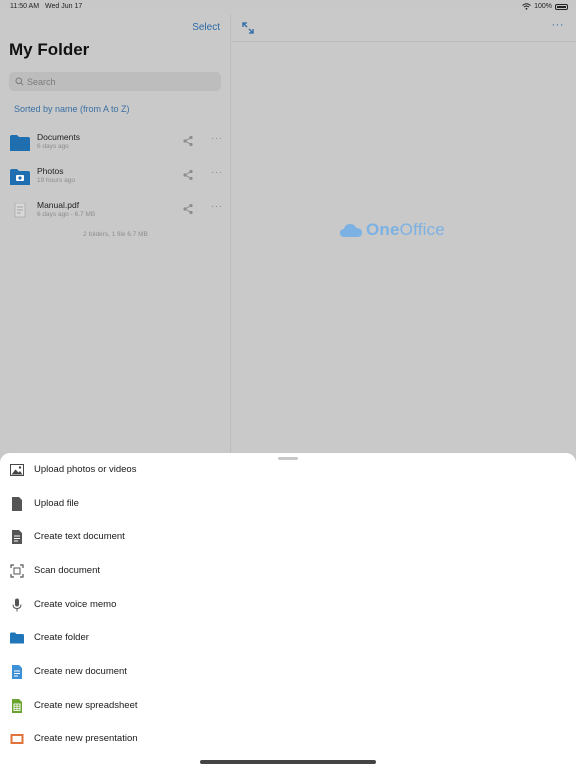  I want to click on list-item: Manual.pdf 6 days ago - 6.7 MB ···, so click(115, 213).